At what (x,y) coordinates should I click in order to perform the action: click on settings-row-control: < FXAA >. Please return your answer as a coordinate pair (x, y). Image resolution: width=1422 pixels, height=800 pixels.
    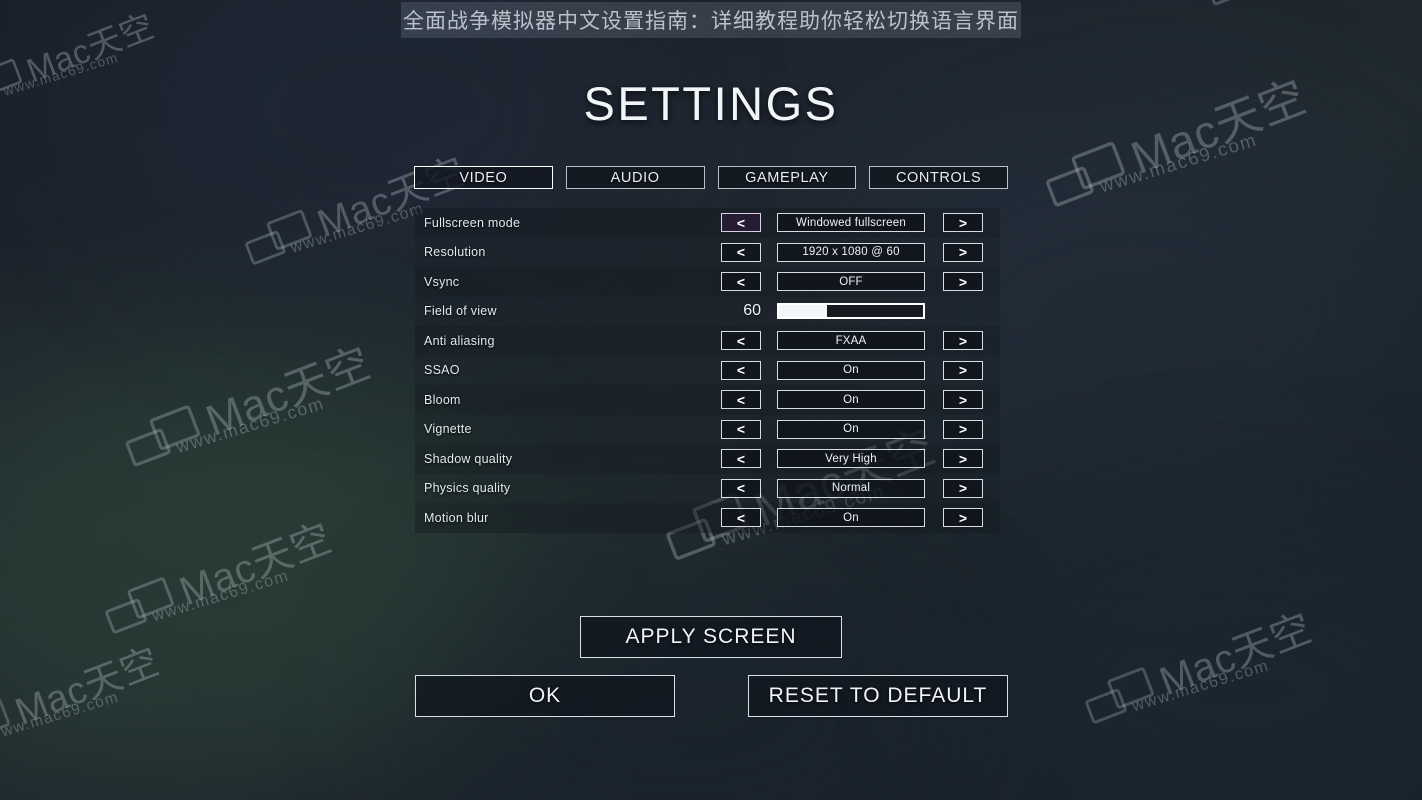
    Looking at the image, I should click on (707, 341).